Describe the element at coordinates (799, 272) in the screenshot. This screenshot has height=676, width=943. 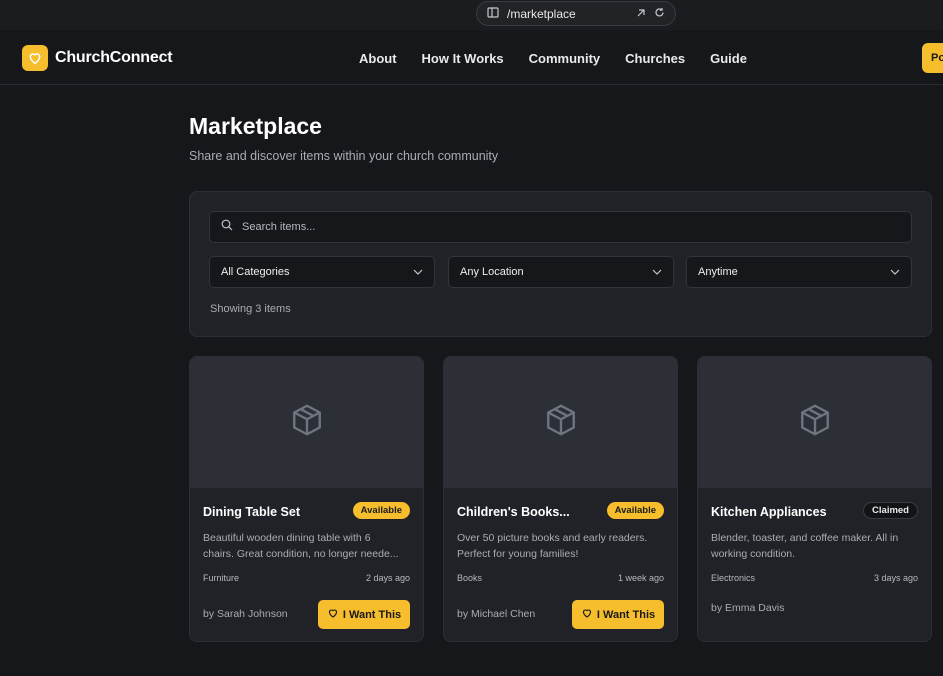
I see `time-select: Anytime` at that location.